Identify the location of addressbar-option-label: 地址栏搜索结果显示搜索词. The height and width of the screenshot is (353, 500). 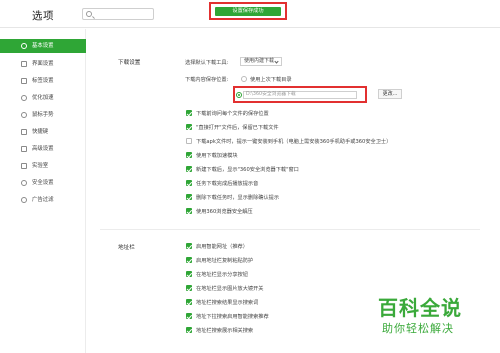
(227, 303).